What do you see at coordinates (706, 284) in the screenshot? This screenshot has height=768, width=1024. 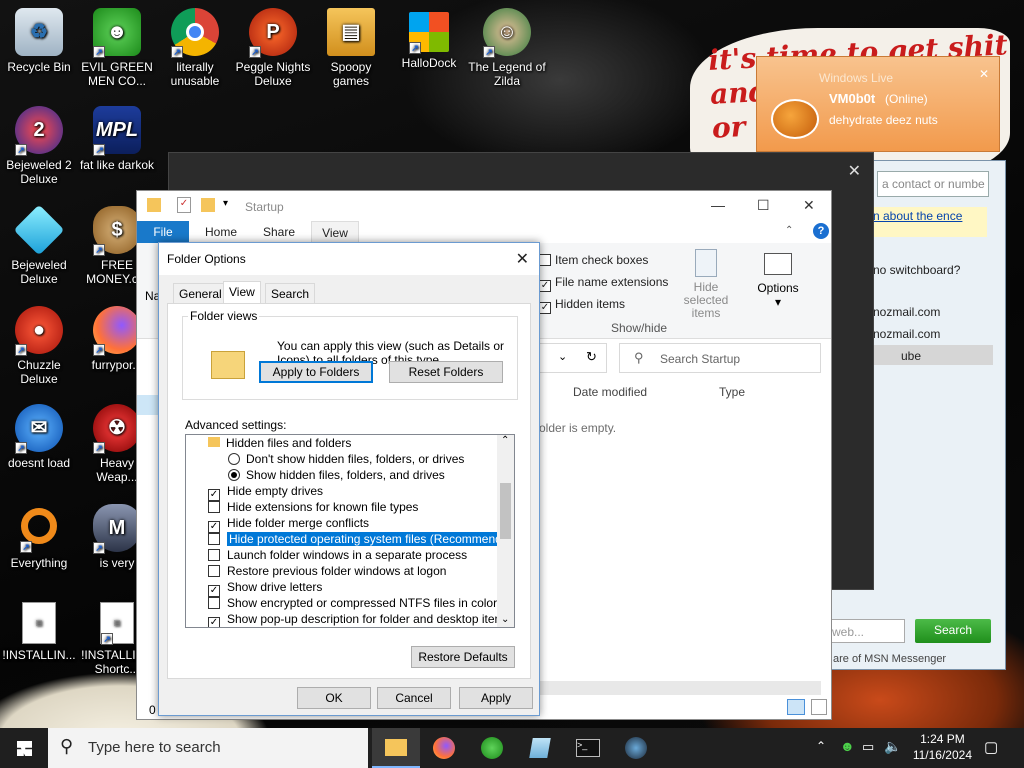 I see `hide-selected-items-button: Hide selected items` at bounding box center [706, 284].